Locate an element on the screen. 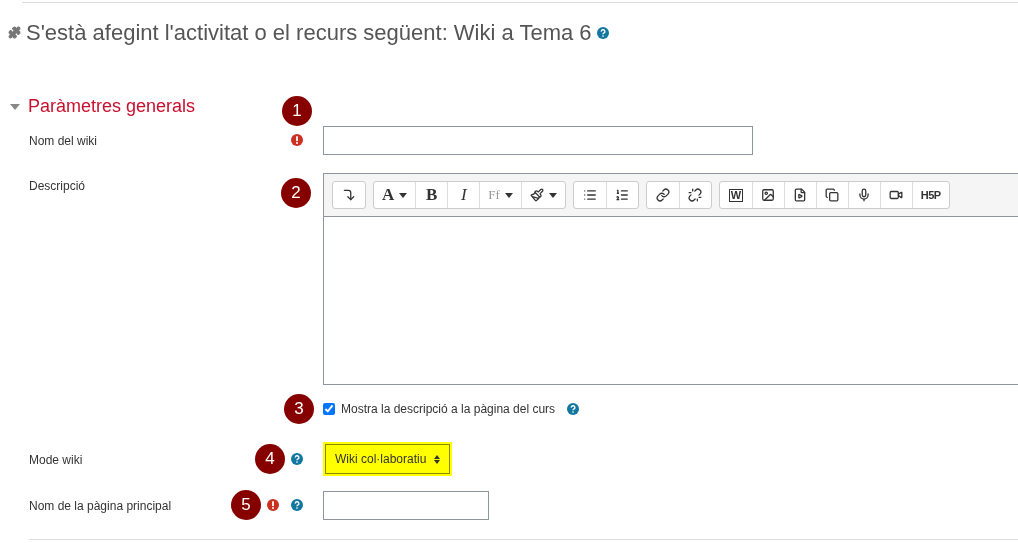  page-title: S'està afegint l'activitat o el recurs següent: Wiki a Tema 6 is located at coordinates (309, 33).